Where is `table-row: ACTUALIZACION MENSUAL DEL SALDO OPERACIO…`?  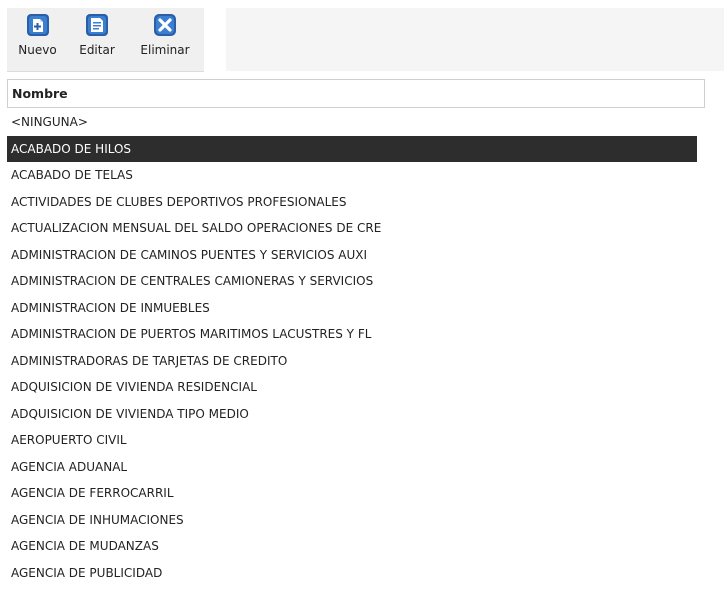 table-row: ACTUALIZACION MENSUAL DEL SALDO OPERACIO… is located at coordinates (352, 228).